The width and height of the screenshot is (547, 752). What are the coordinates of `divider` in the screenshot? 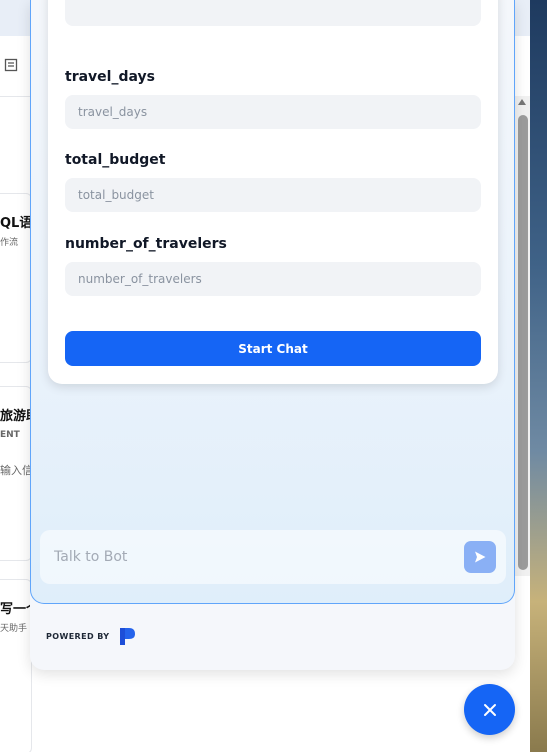 It's located at (15, 96).